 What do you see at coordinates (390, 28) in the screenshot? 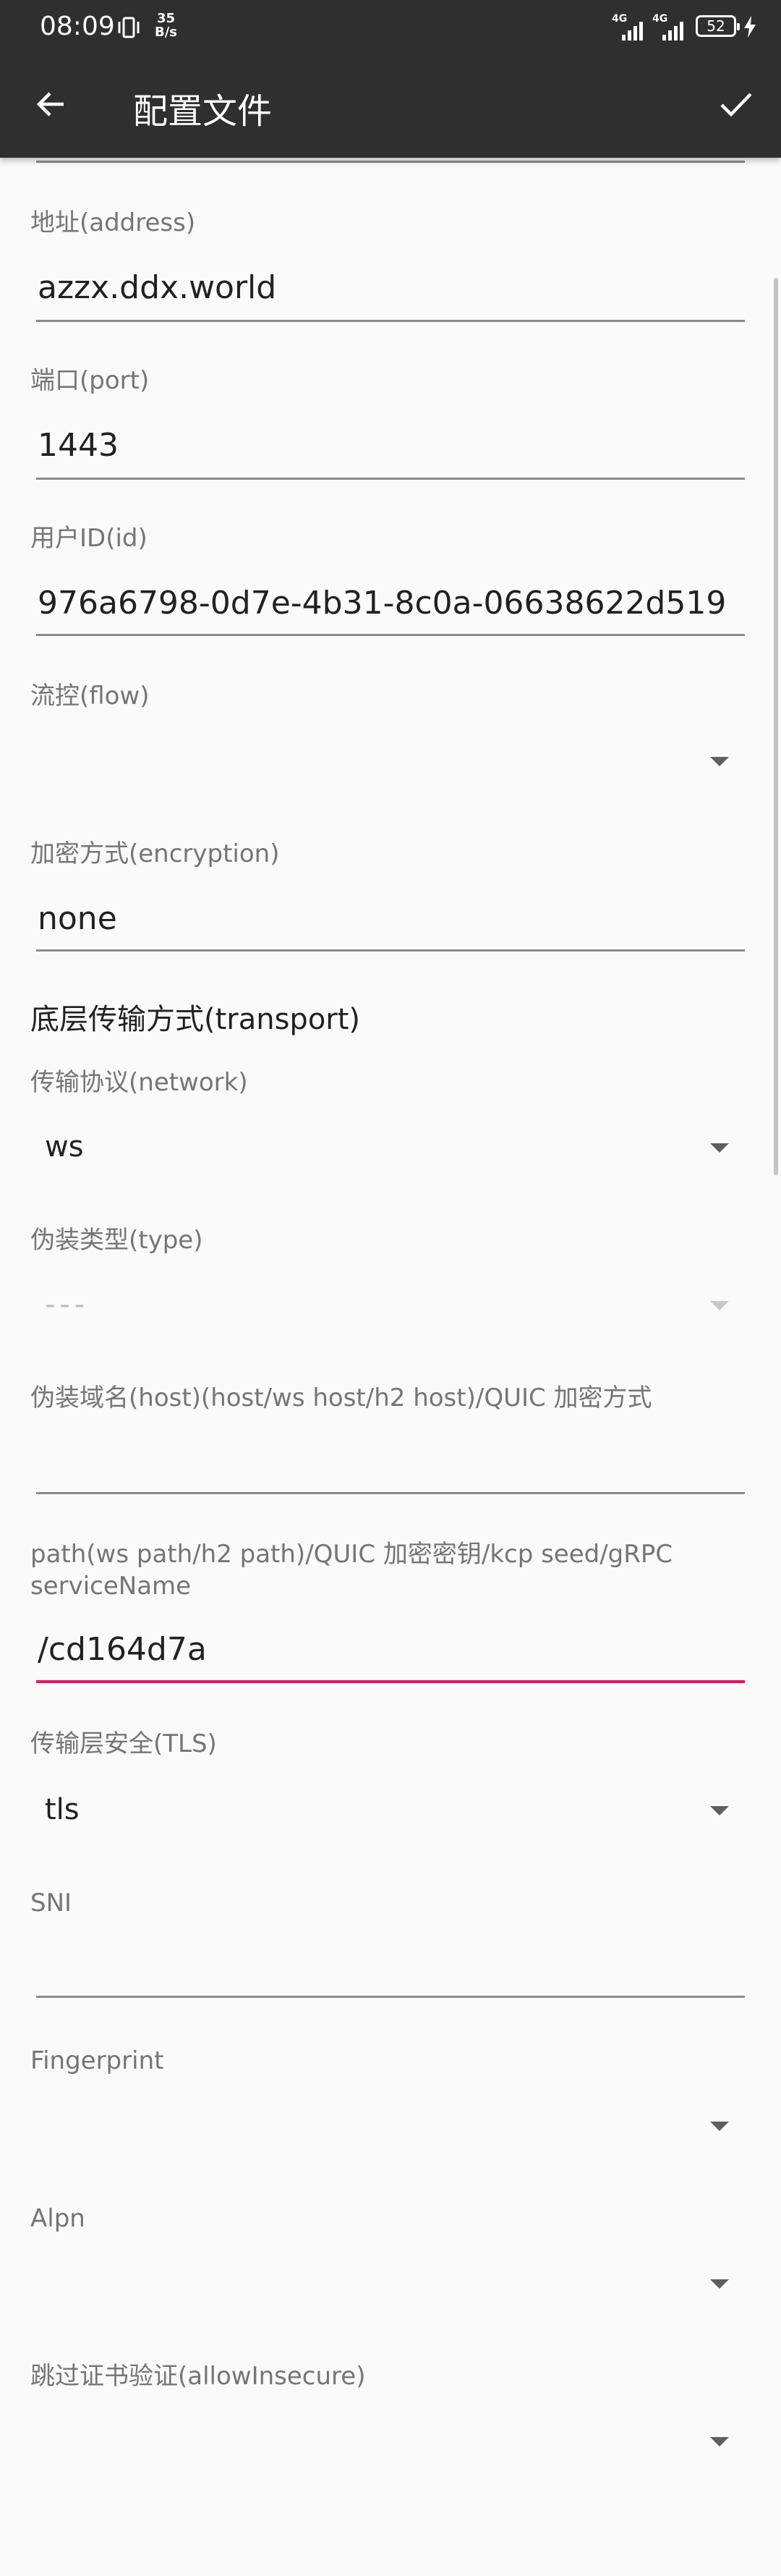
I see `status-bar: 08:09 35 B/s 4G 4G 52` at bounding box center [390, 28].